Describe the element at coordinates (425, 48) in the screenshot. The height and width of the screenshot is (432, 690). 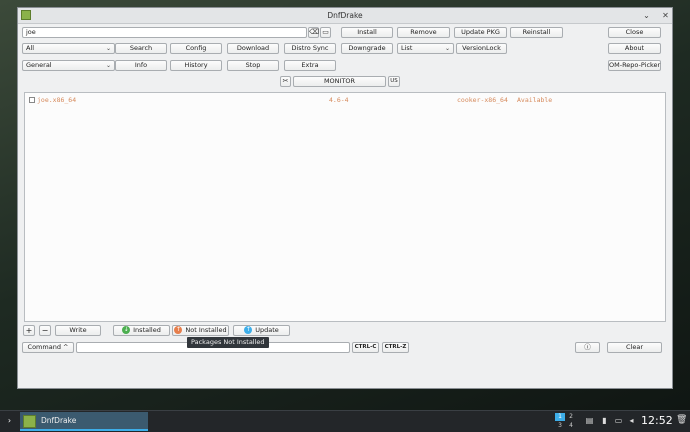
I see `list-combo: List ⌄` at that location.